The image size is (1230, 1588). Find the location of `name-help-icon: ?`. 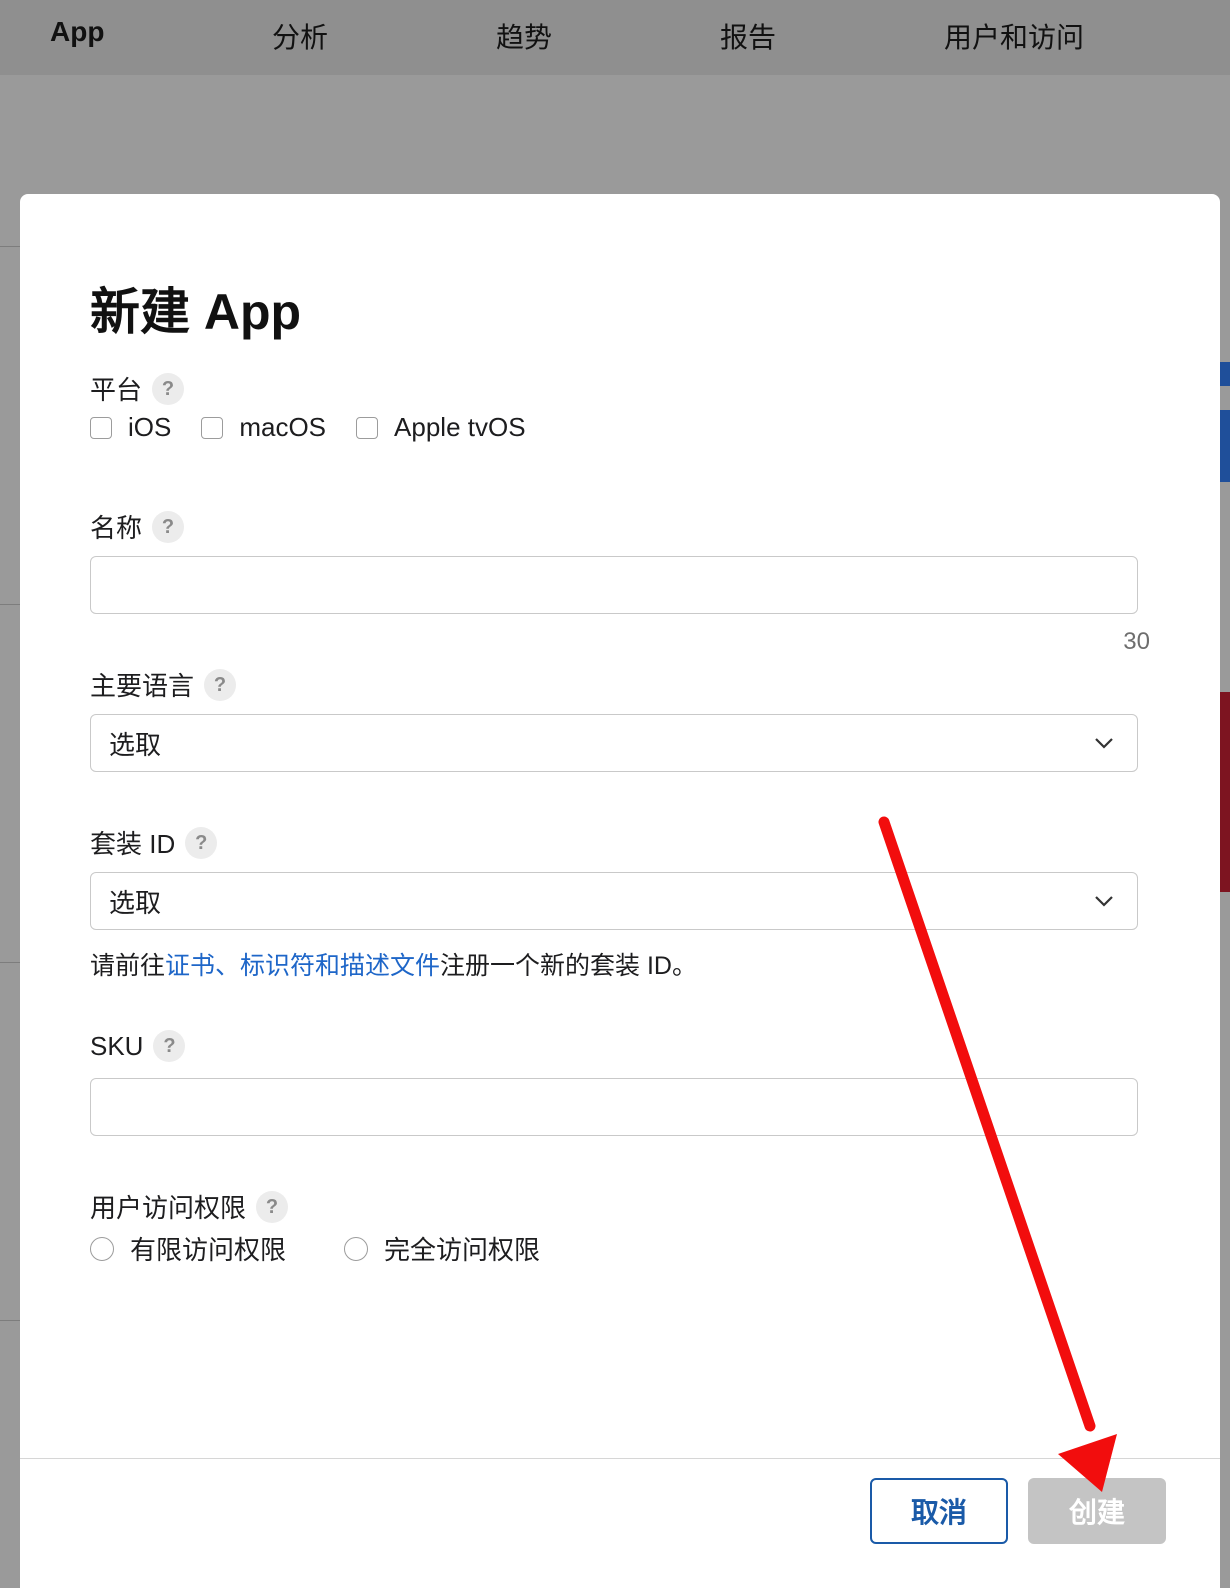

name-help-icon: ? is located at coordinates (168, 526).